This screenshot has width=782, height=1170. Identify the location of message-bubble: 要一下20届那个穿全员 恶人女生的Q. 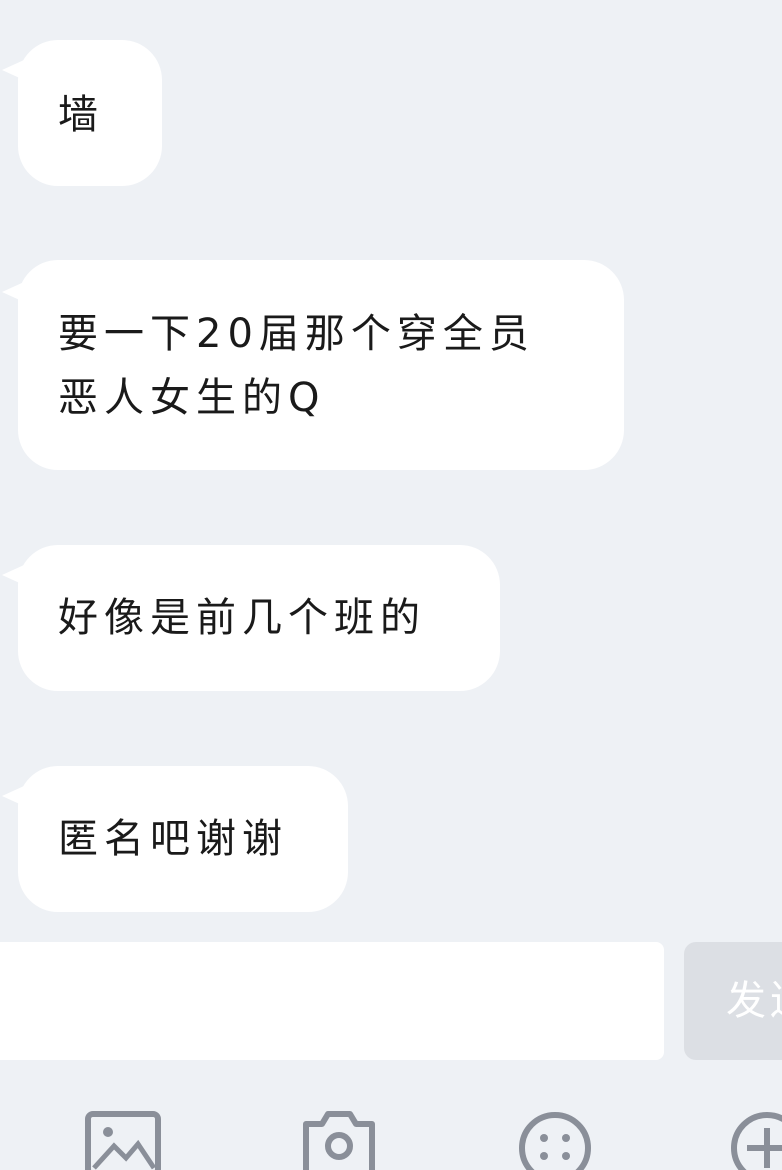
(313, 365).